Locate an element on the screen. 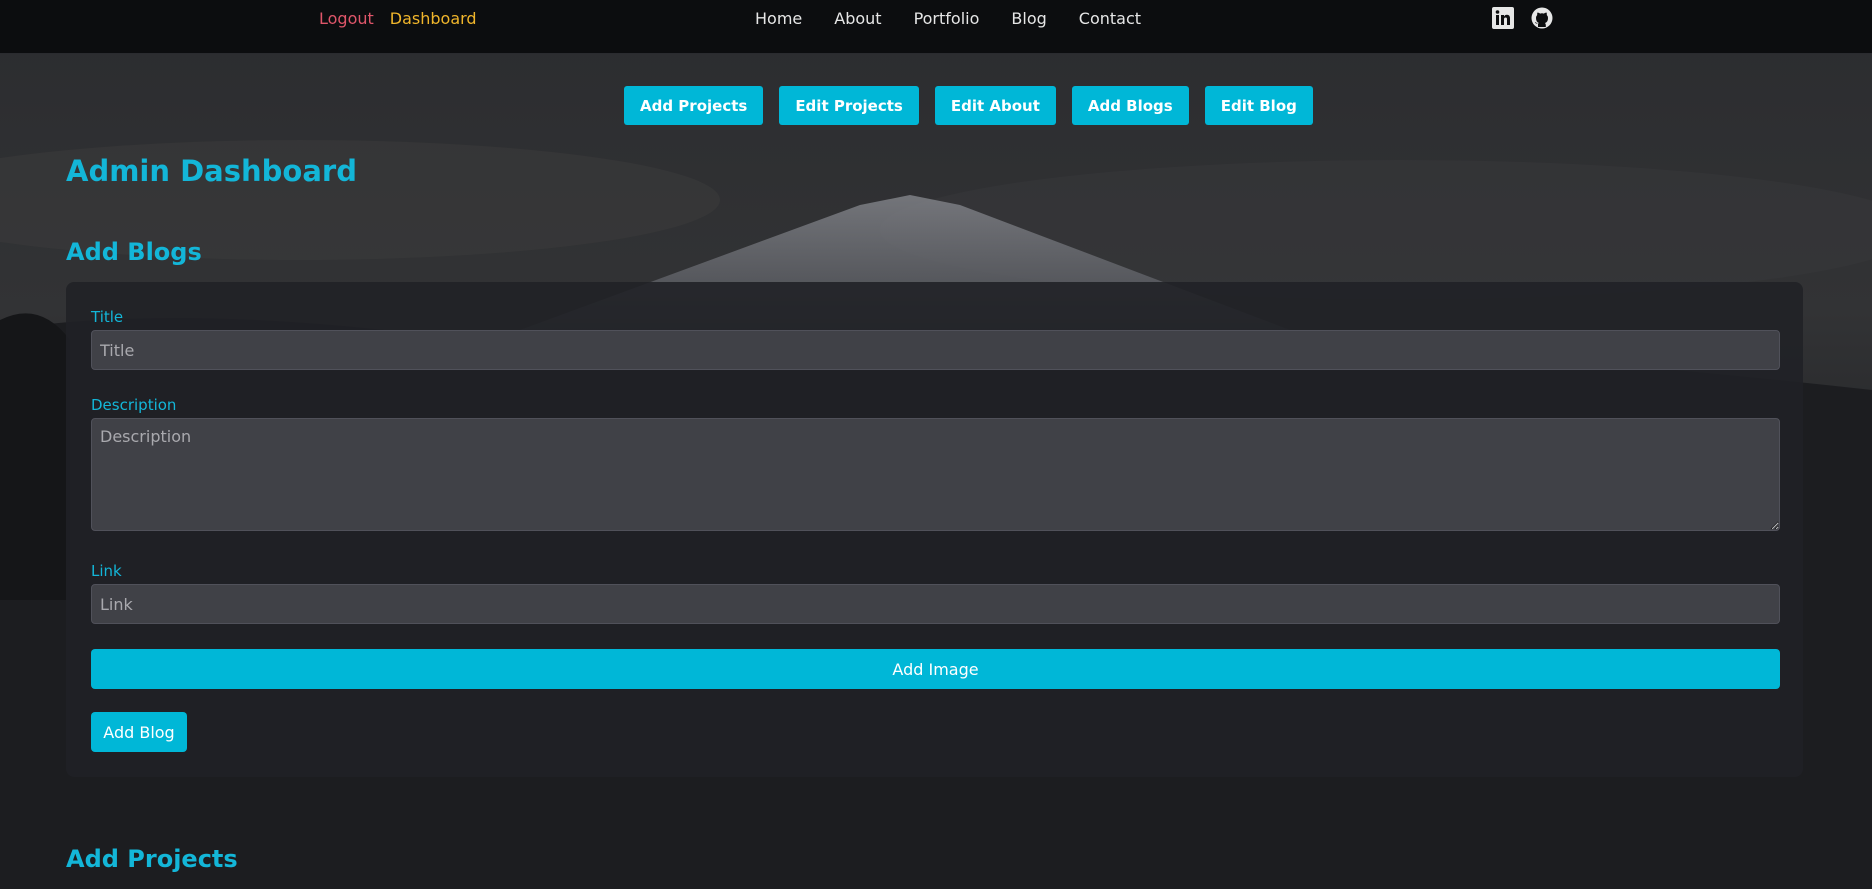  title-input is located at coordinates (935, 350).